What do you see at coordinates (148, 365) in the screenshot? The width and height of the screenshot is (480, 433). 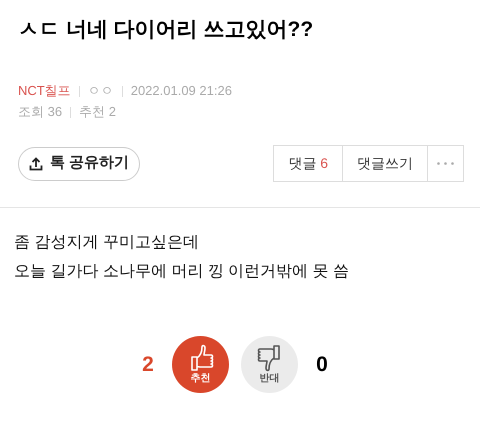 I see `recommend-count: 2` at bounding box center [148, 365].